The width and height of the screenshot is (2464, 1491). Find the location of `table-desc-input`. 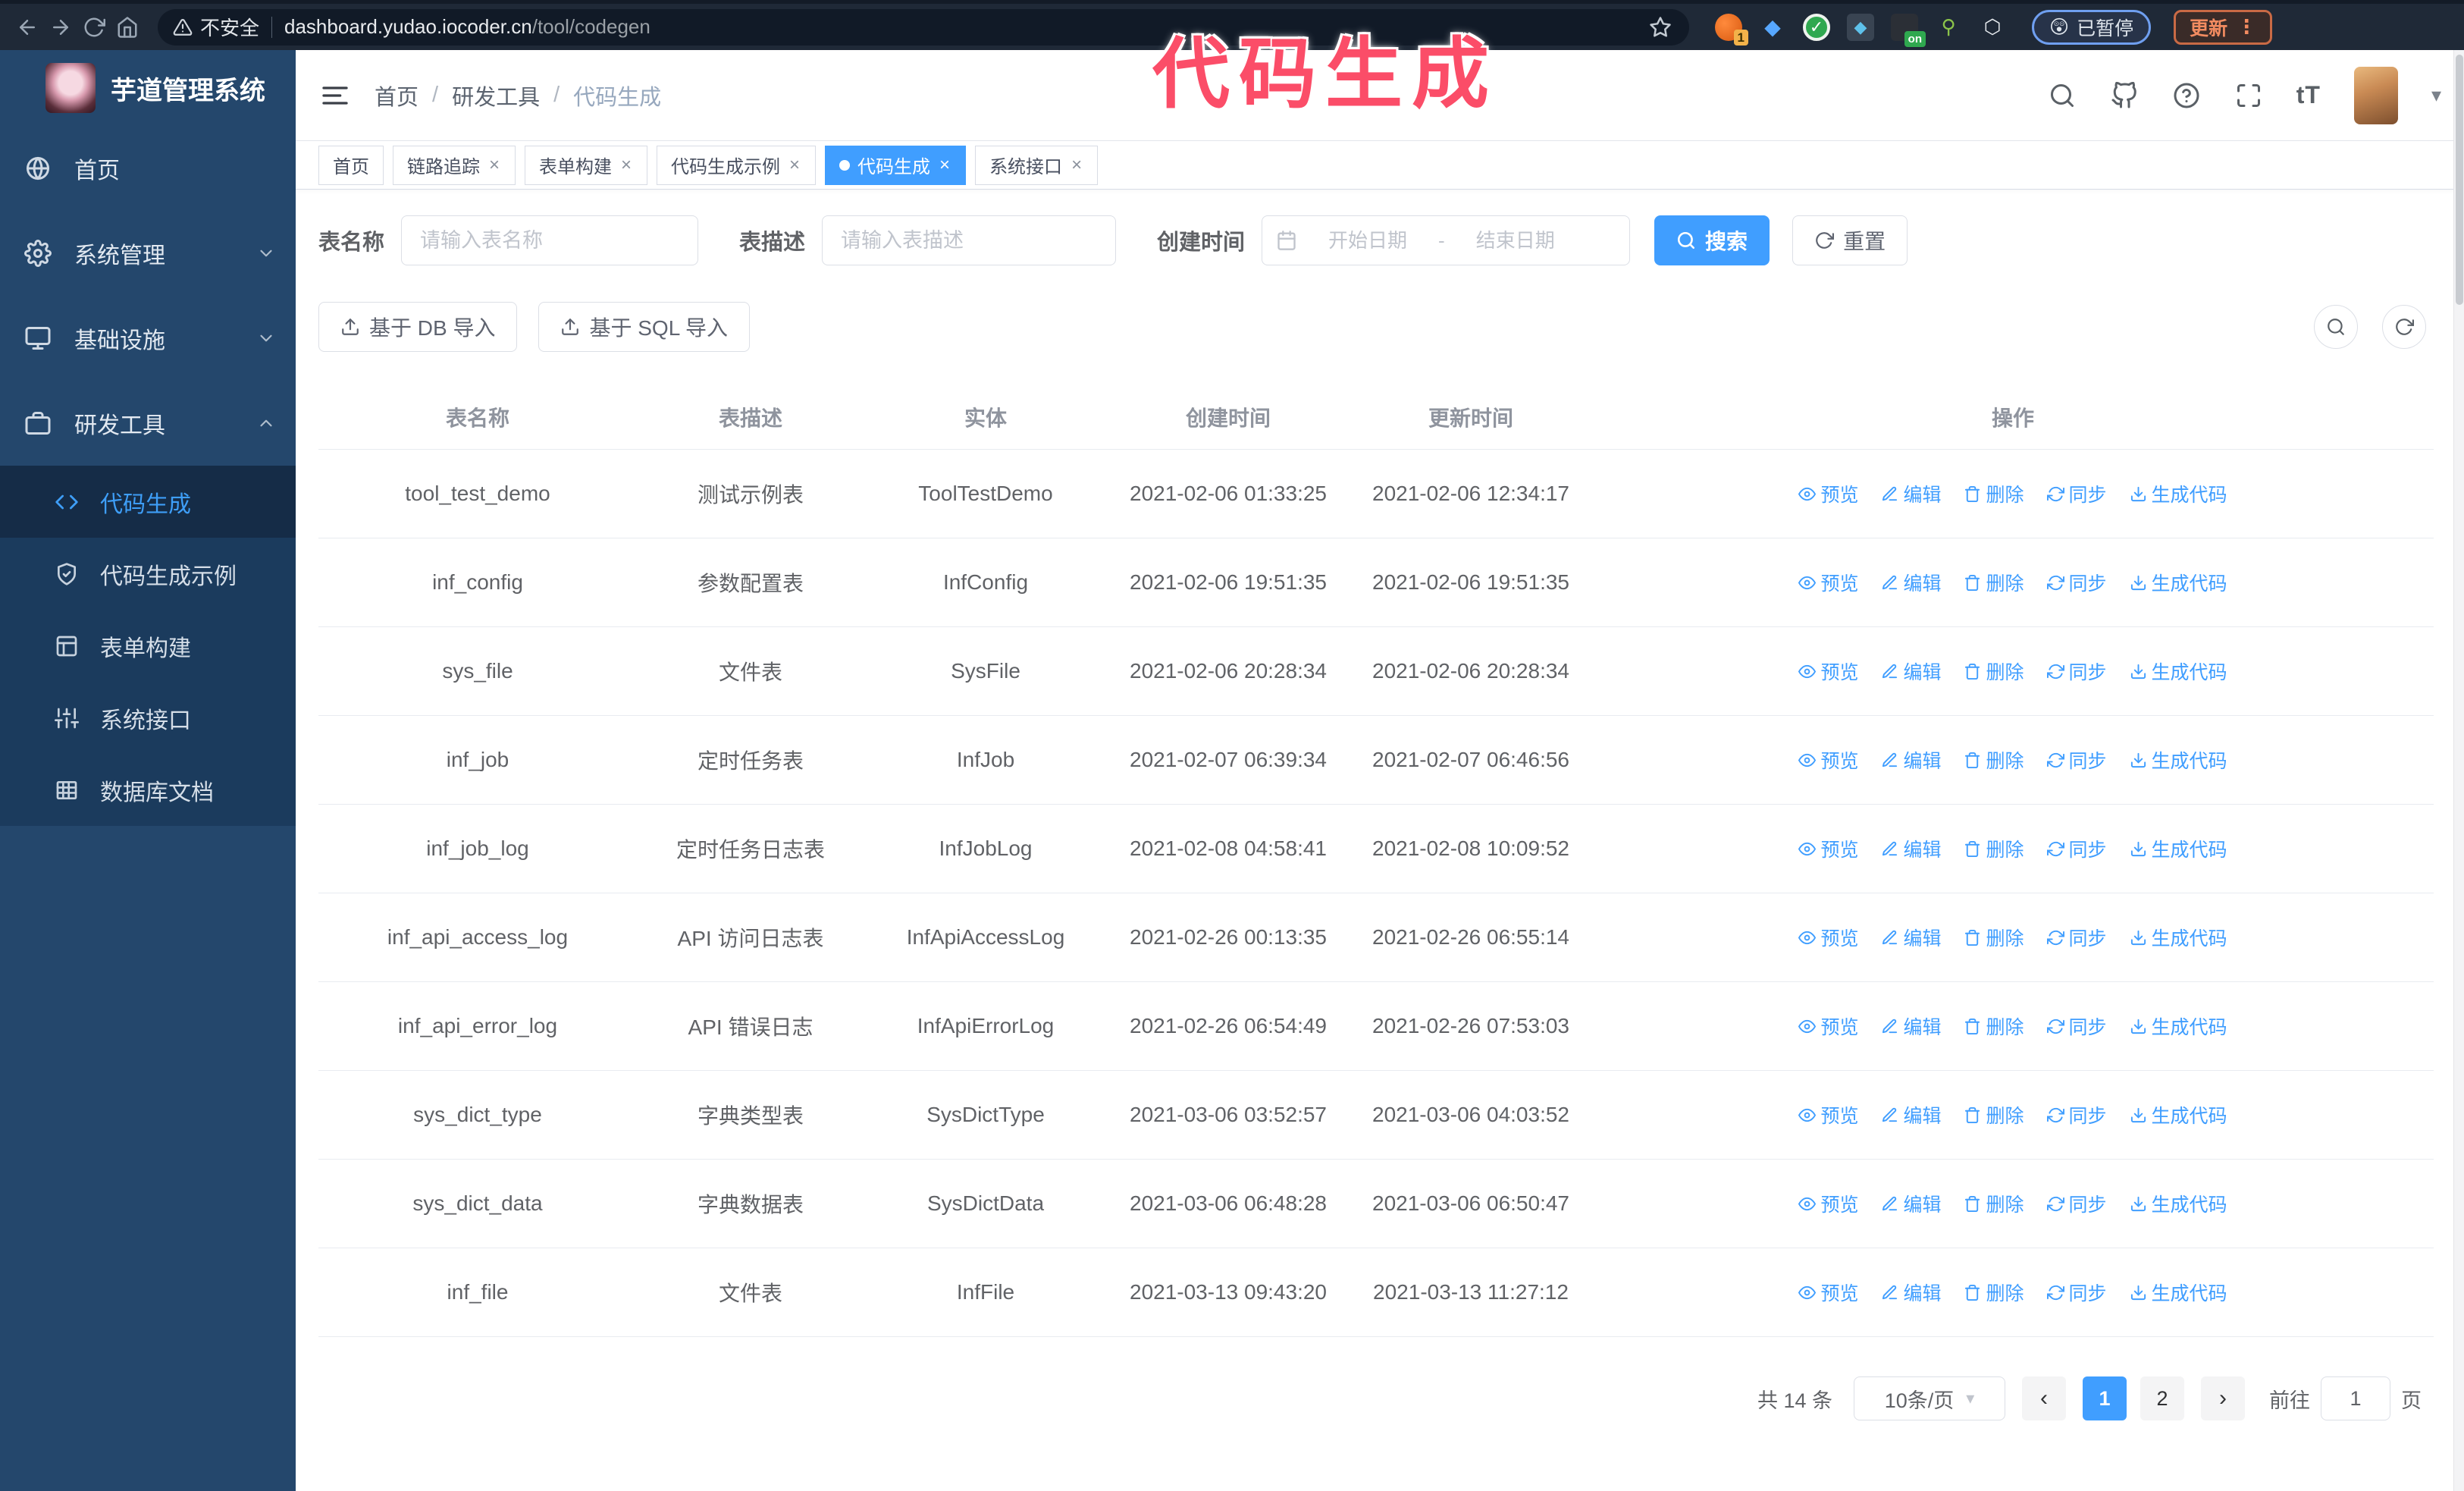

table-desc-input is located at coordinates (969, 240).